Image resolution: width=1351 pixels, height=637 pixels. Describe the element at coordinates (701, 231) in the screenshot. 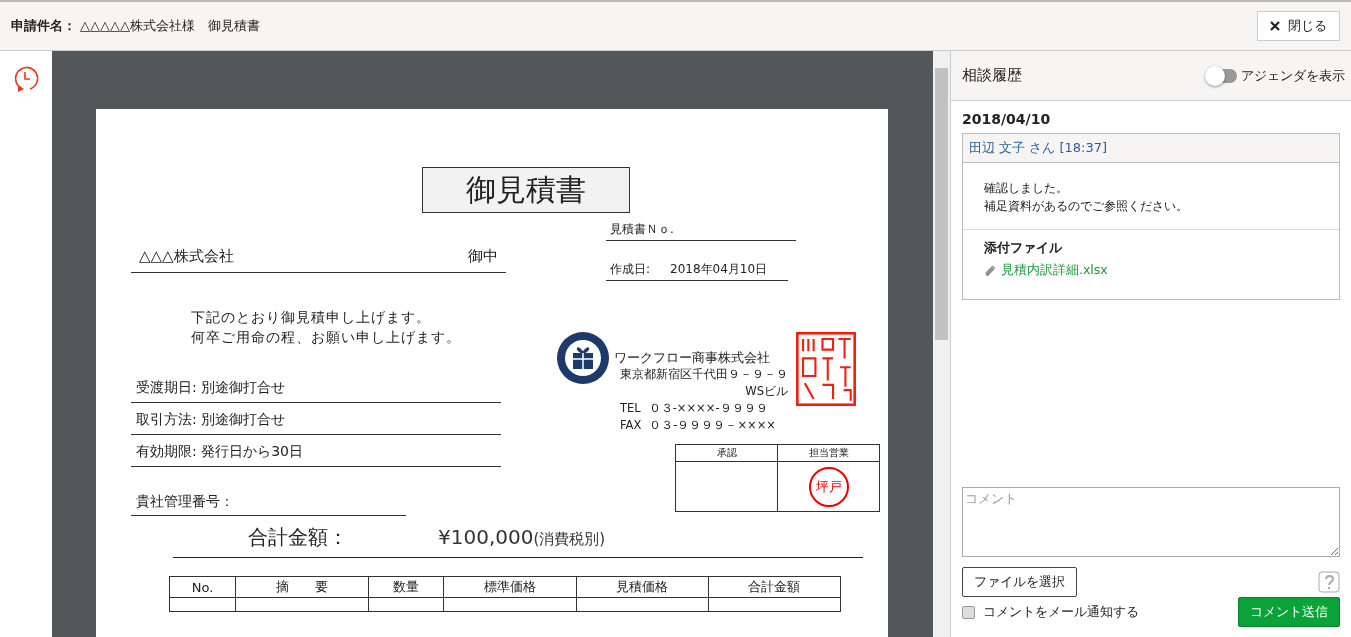

I see `estimate-number-label: 見積書Ｎｏ.` at that location.